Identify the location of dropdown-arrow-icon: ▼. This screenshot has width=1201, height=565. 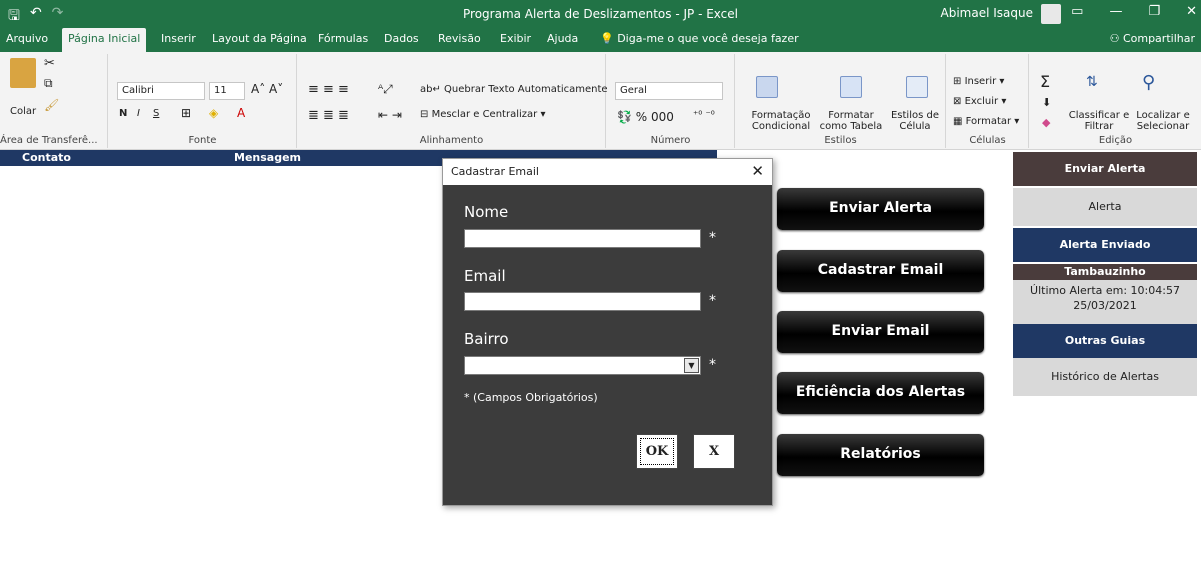
(691, 365).